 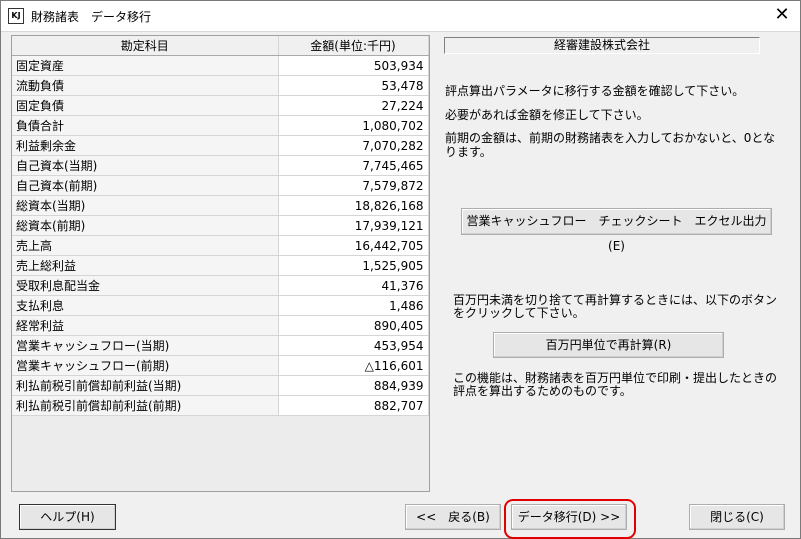 What do you see at coordinates (353, 125) in the screenshot?
I see `amount-cell: 1,080,702` at bounding box center [353, 125].